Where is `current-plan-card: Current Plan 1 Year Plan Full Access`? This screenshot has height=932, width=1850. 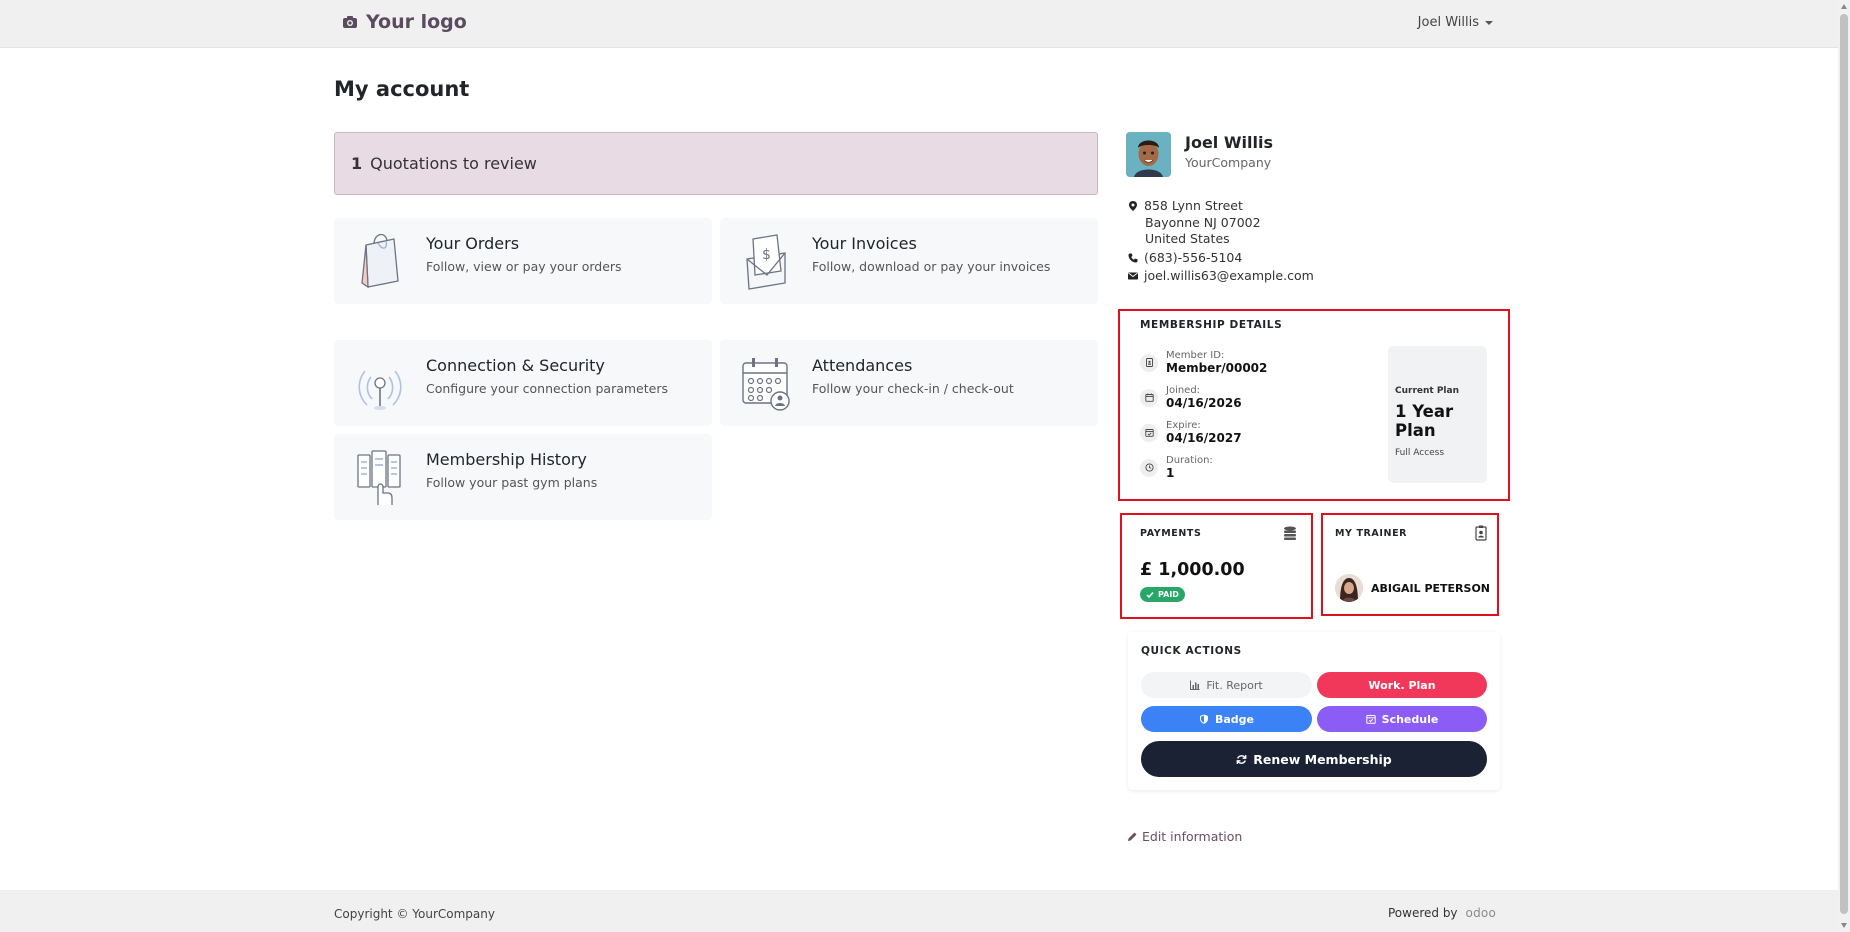
current-plan-card: Current Plan 1 Year Plan Full Access is located at coordinates (1437, 414).